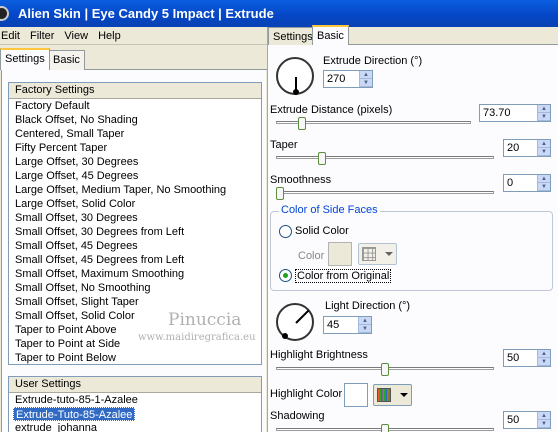 Image resolution: width=558 pixels, height=432 pixels. I want to click on factory-preset-item: Large Offset, 45 Degrees, so click(135, 176).